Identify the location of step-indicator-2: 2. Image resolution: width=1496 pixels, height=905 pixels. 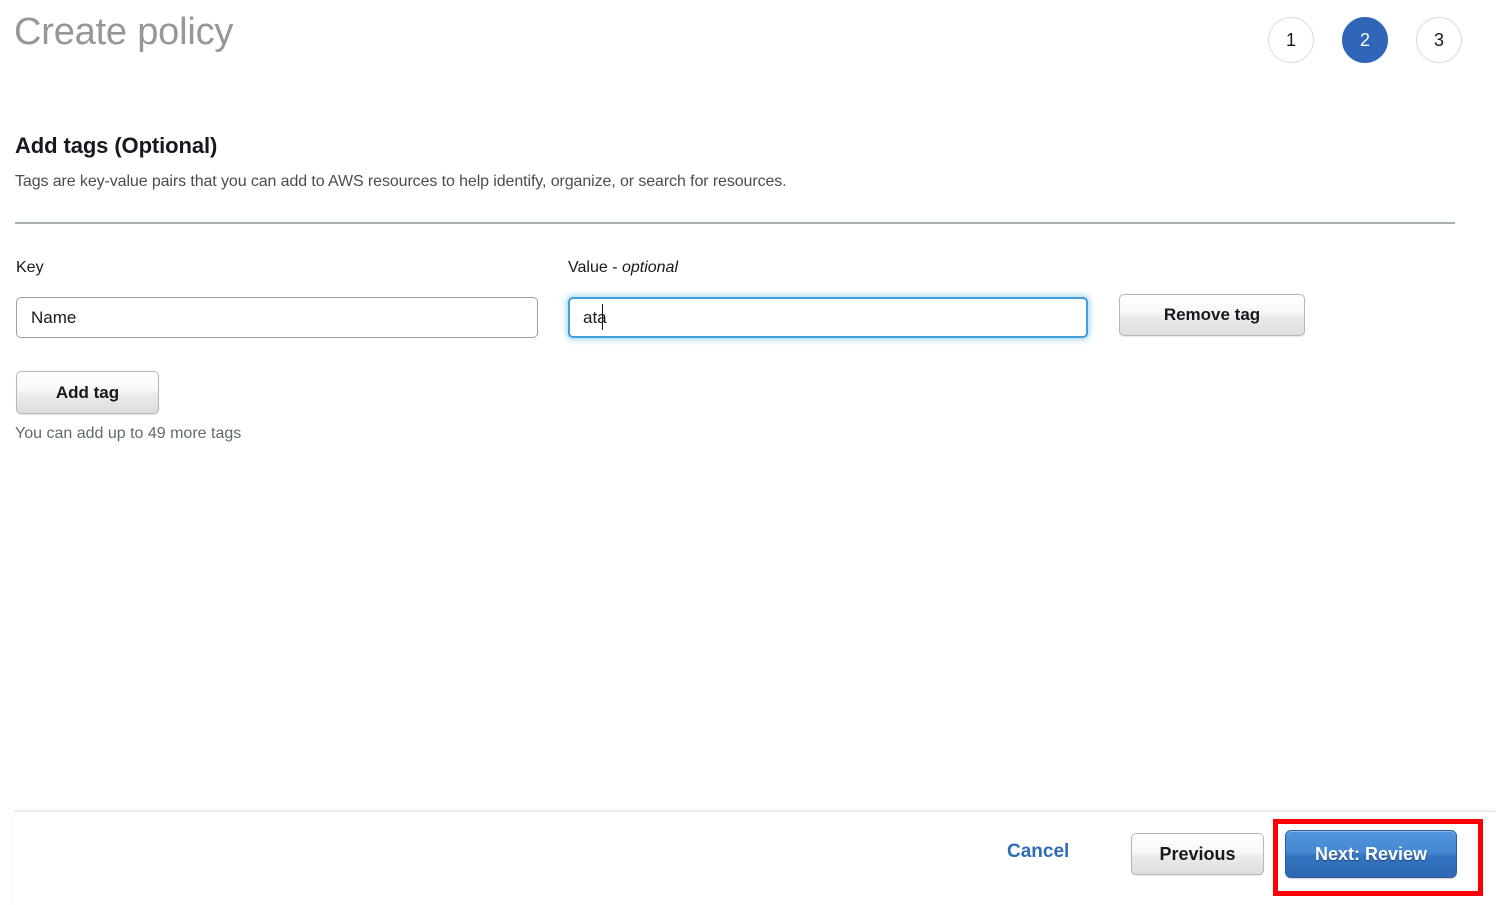
(1365, 40).